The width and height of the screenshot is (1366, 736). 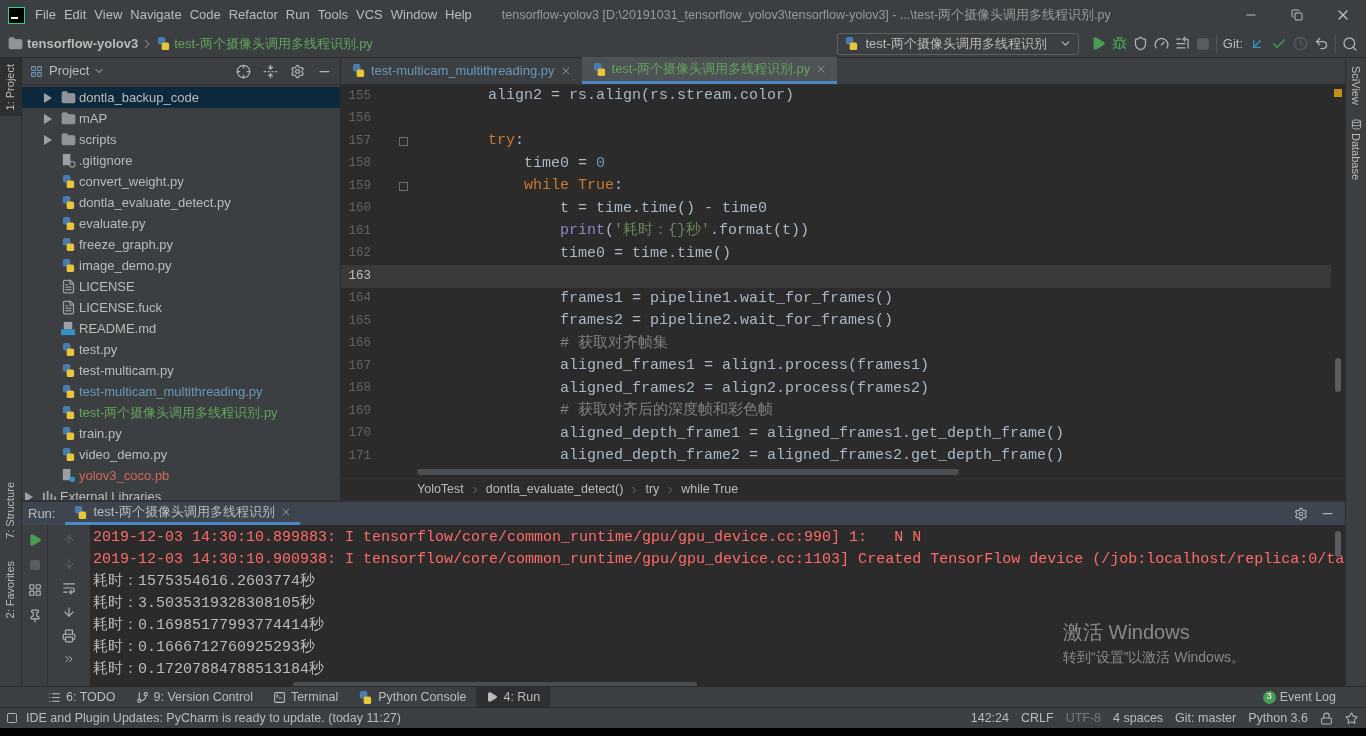 I want to click on window-title: tensorflow-yolov3 [D:\20191031_tensorflow_yolov3\tensorflow-yolov3] - ...\test-两个摄像头调用多线程识别.py, so click(x=806, y=15).